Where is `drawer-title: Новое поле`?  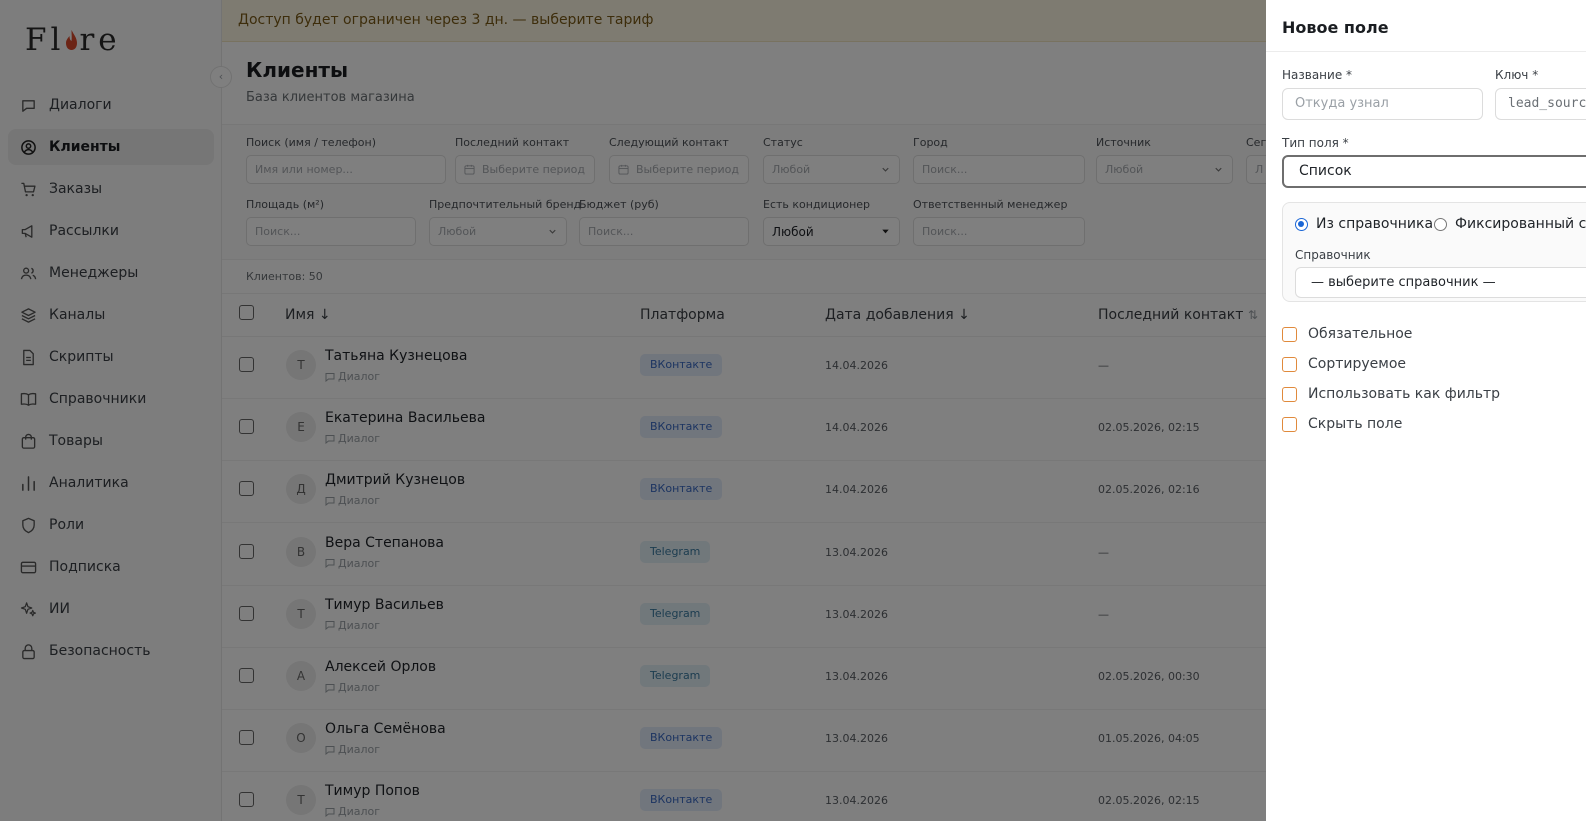 drawer-title: Новое поле is located at coordinates (1426, 26).